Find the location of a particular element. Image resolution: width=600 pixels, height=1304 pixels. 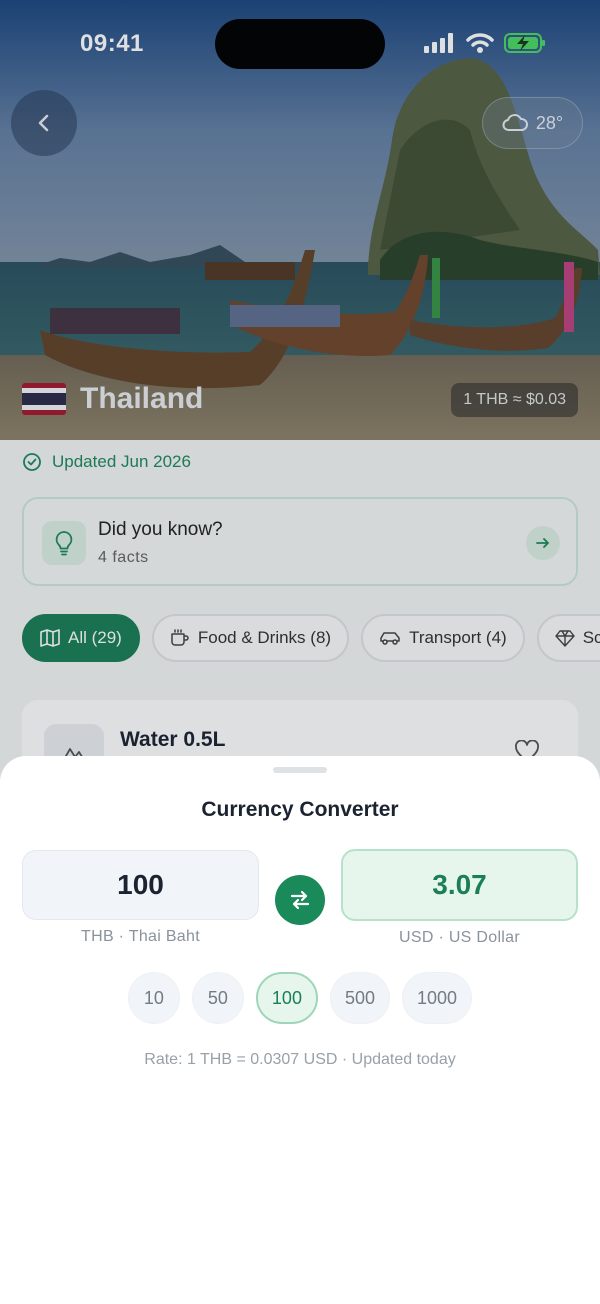

rate-info: Rate: 1 THB = 0.0307 USD · Updated today is located at coordinates (300, 1059).